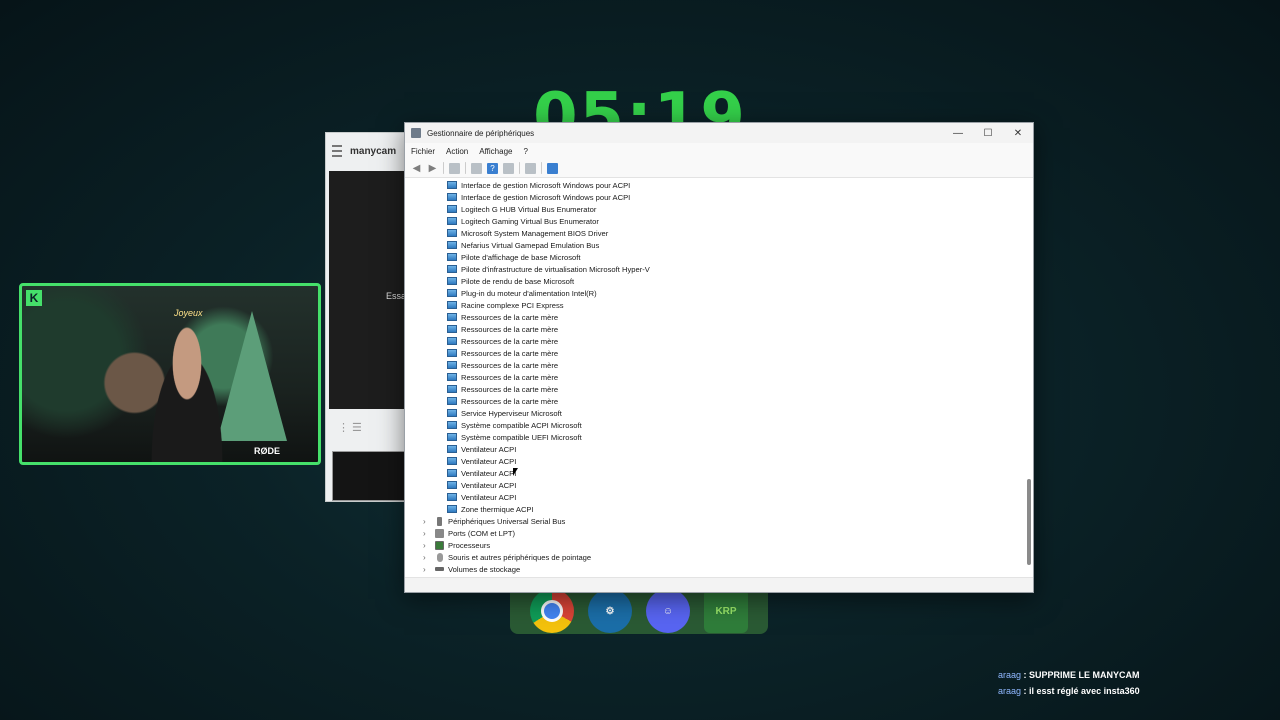 This screenshot has height=720, width=1280. I want to click on title-bar: Gestionnaire de périphériques — ☐ ✕, so click(719, 133).